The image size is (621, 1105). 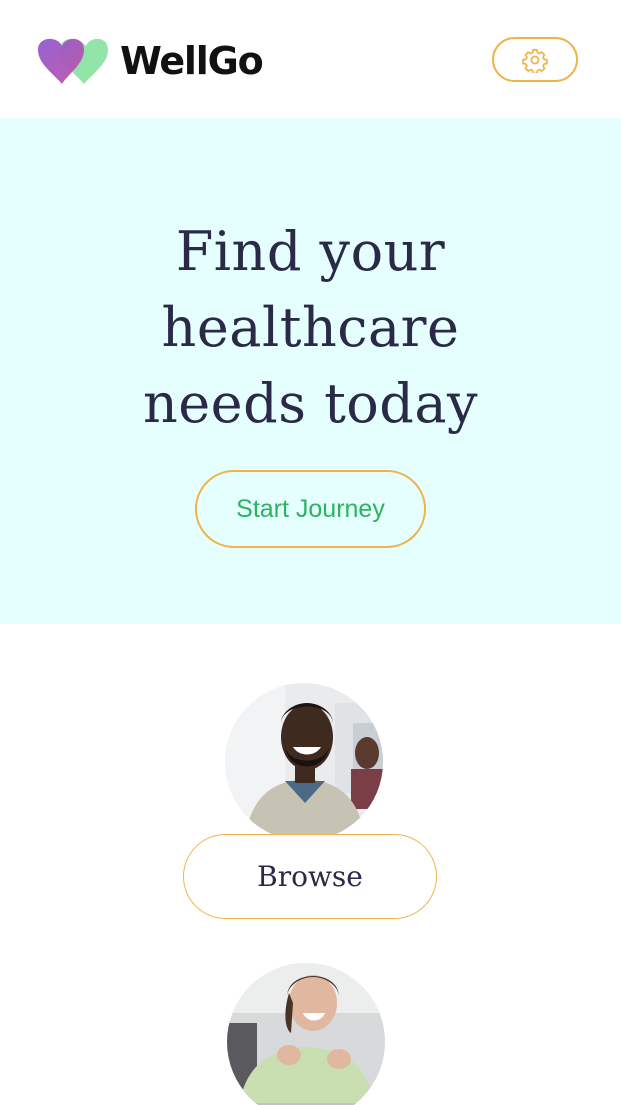 I want to click on browse-button: Browse, so click(x=310, y=876).